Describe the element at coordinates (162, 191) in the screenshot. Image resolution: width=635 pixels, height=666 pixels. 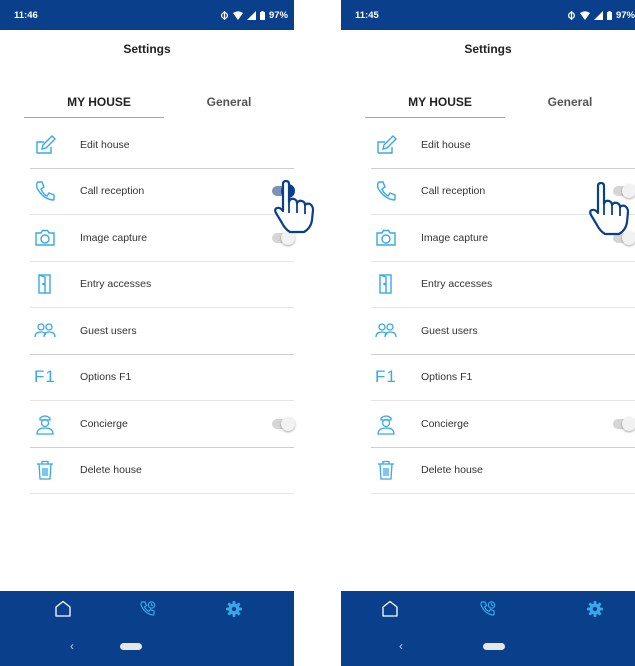
I see `menu-item-call-reception: Call reception` at that location.